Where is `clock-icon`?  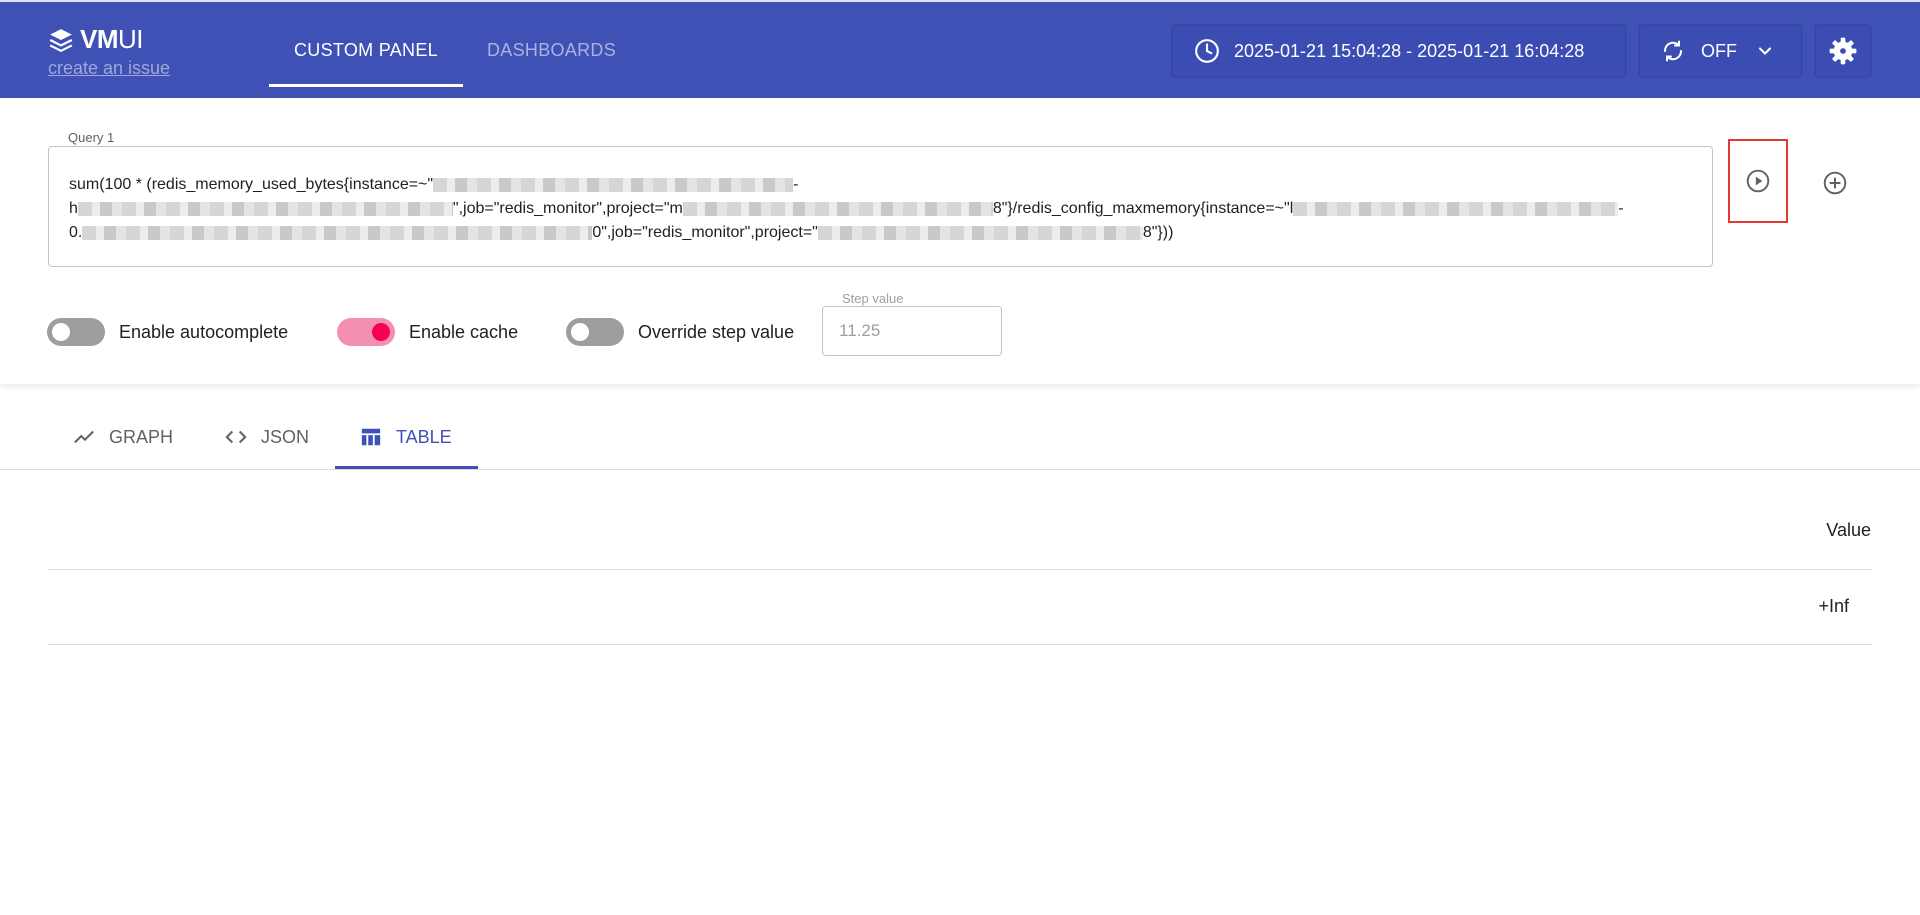
clock-icon is located at coordinates (1207, 51).